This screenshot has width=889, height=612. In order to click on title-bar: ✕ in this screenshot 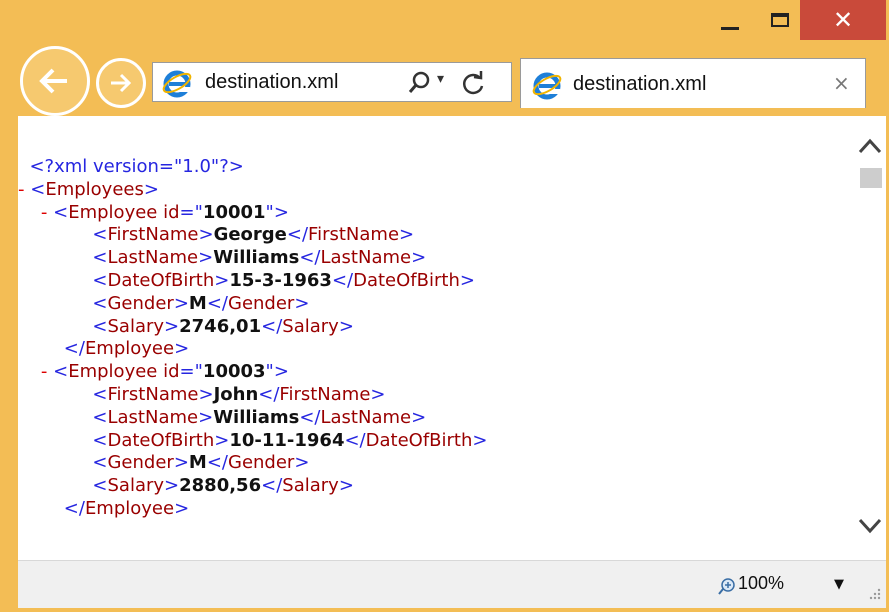, I will do `click(444, 24)`.